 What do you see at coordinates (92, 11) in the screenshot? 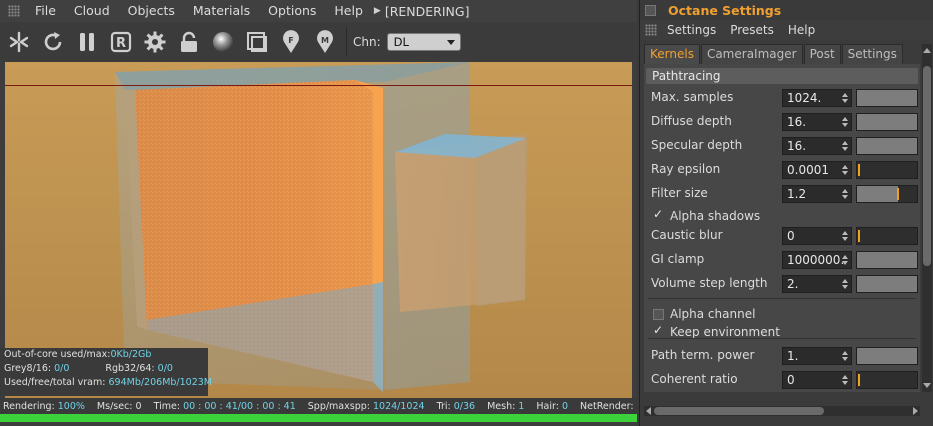
I see `menu-cloud: Cloud` at bounding box center [92, 11].